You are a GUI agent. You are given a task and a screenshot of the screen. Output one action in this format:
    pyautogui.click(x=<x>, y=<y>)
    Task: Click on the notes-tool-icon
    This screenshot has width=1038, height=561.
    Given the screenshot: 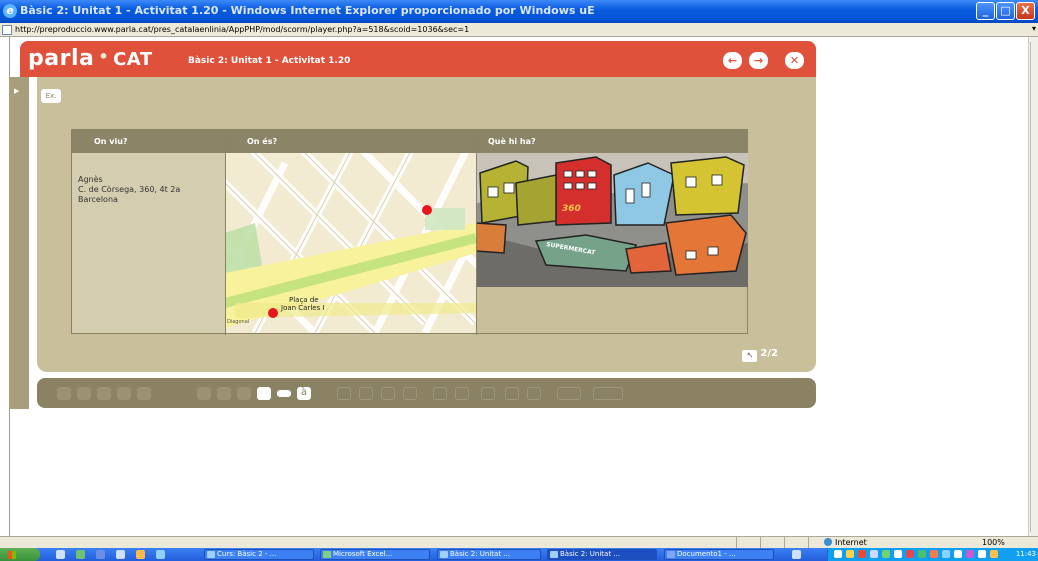 What is the action you would take?
    pyautogui.click(x=264, y=393)
    